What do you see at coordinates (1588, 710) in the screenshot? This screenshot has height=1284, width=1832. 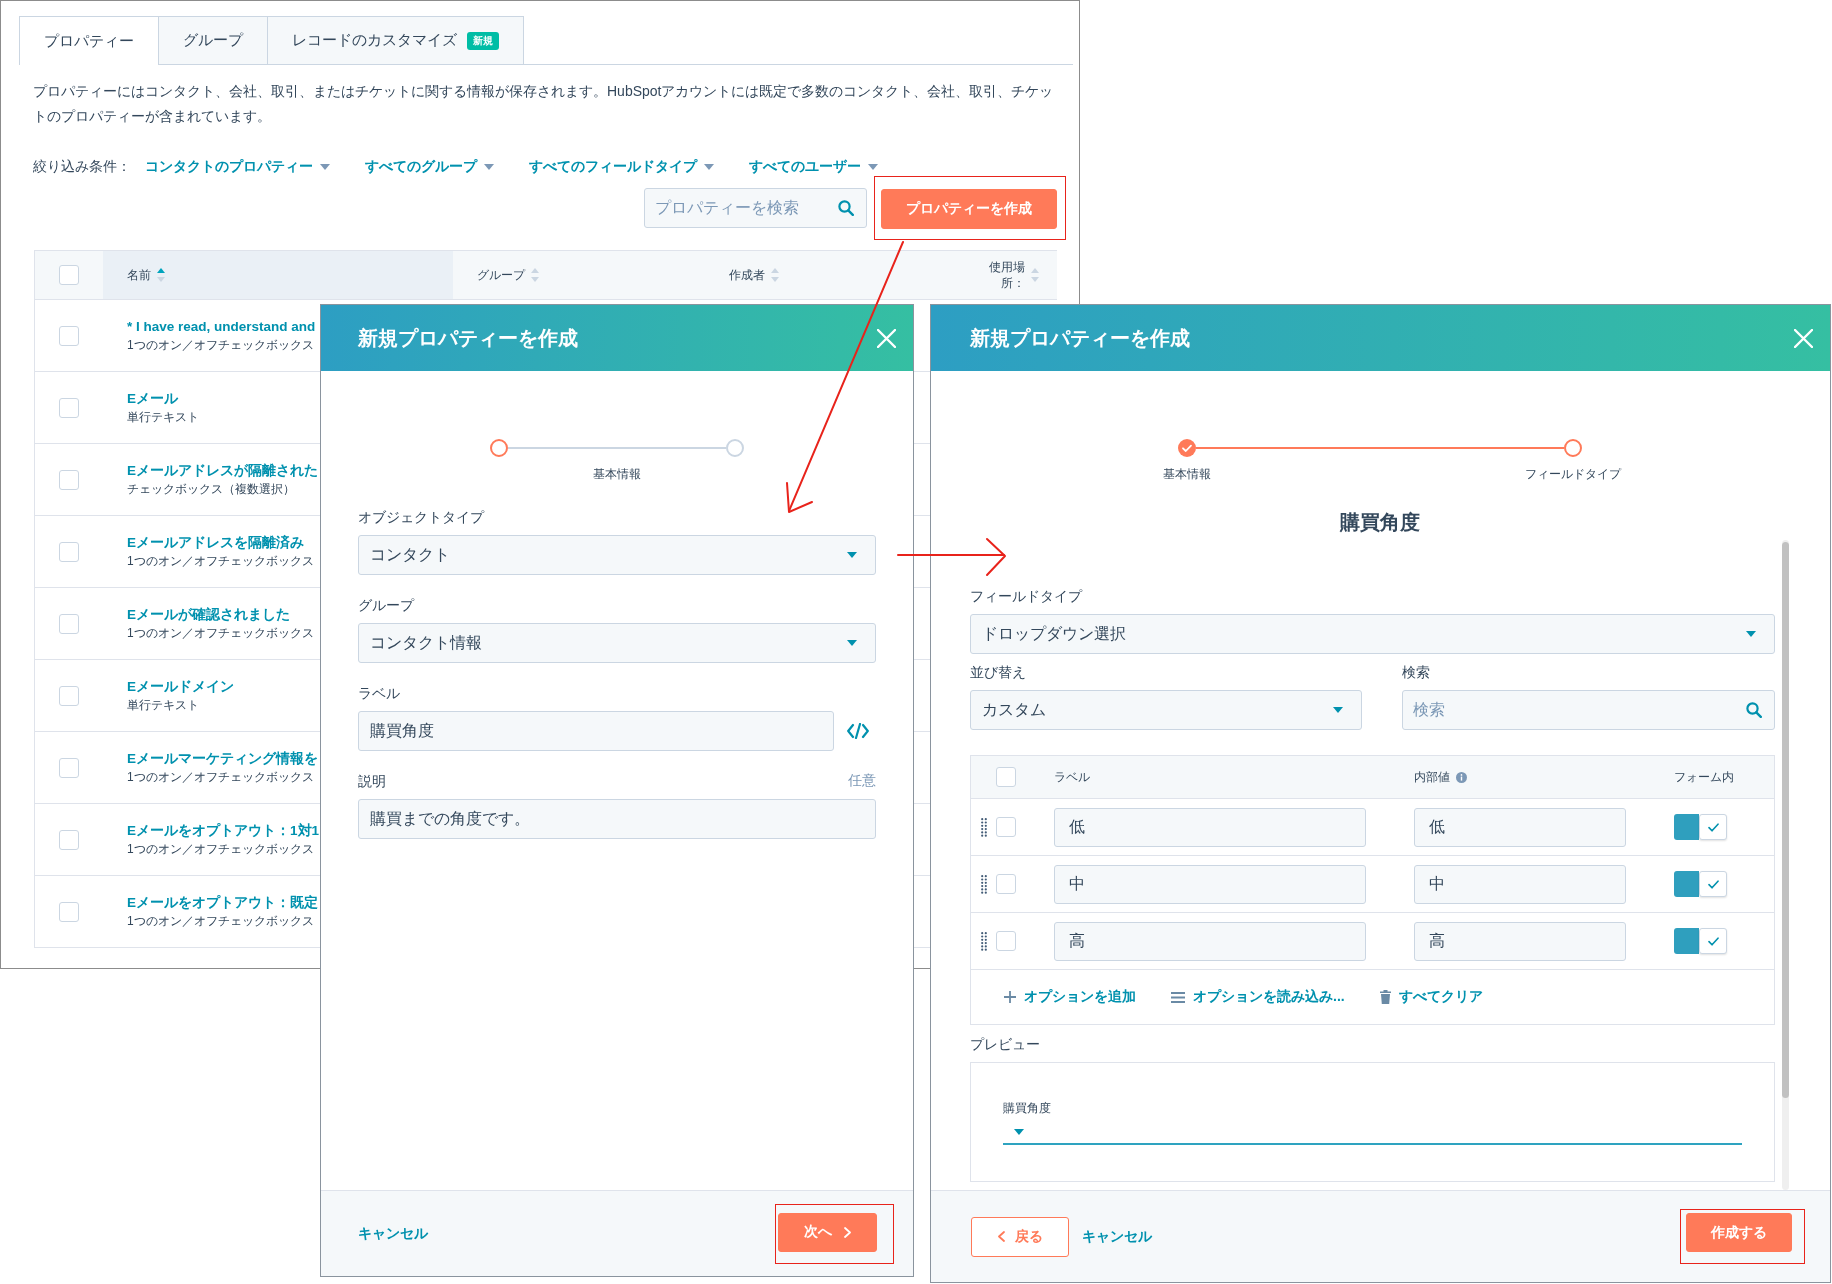 I see `search-field: 検索` at bounding box center [1588, 710].